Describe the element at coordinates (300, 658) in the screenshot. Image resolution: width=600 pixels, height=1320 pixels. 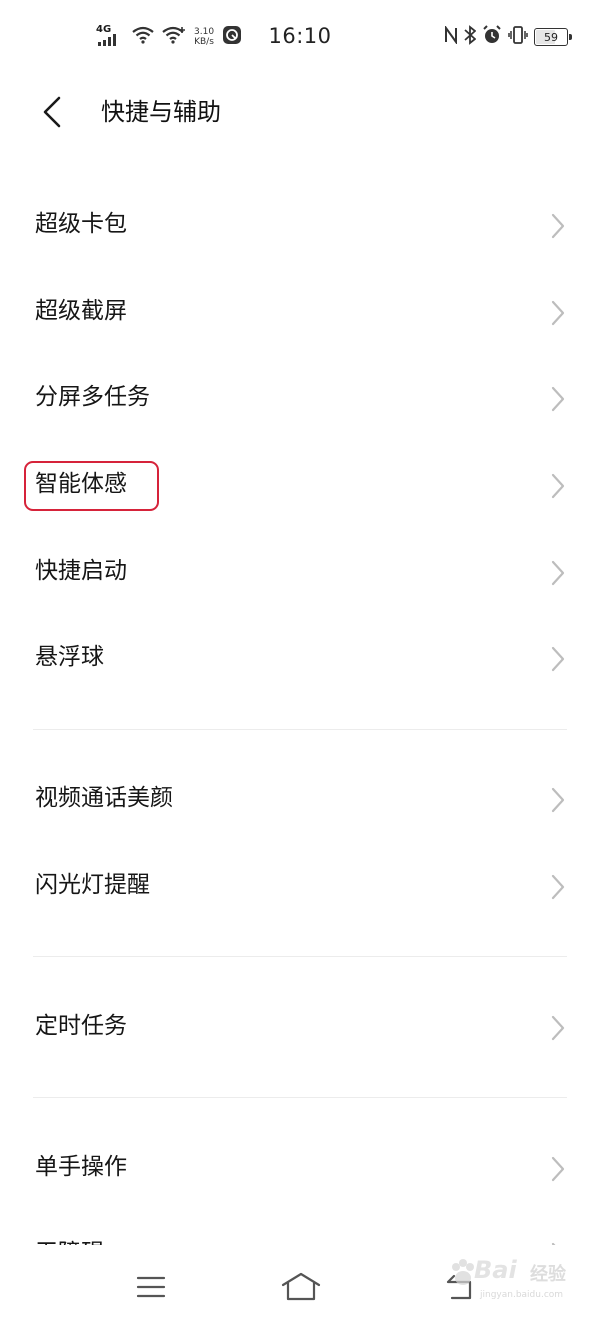
I see `list-item-floating-ball: 悬浮球` at that location.